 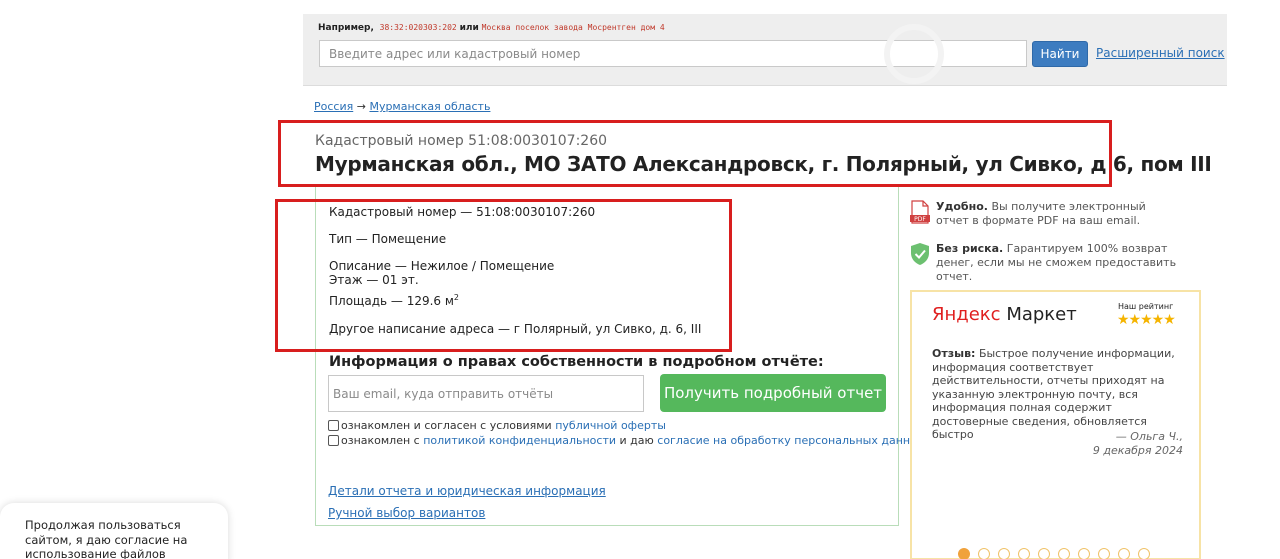 What do you see at coordinates (1004, 314) in the screenshot?
I see `yandex-market-logo: Яндекс Маркет` at bounding box center [1004, 314].